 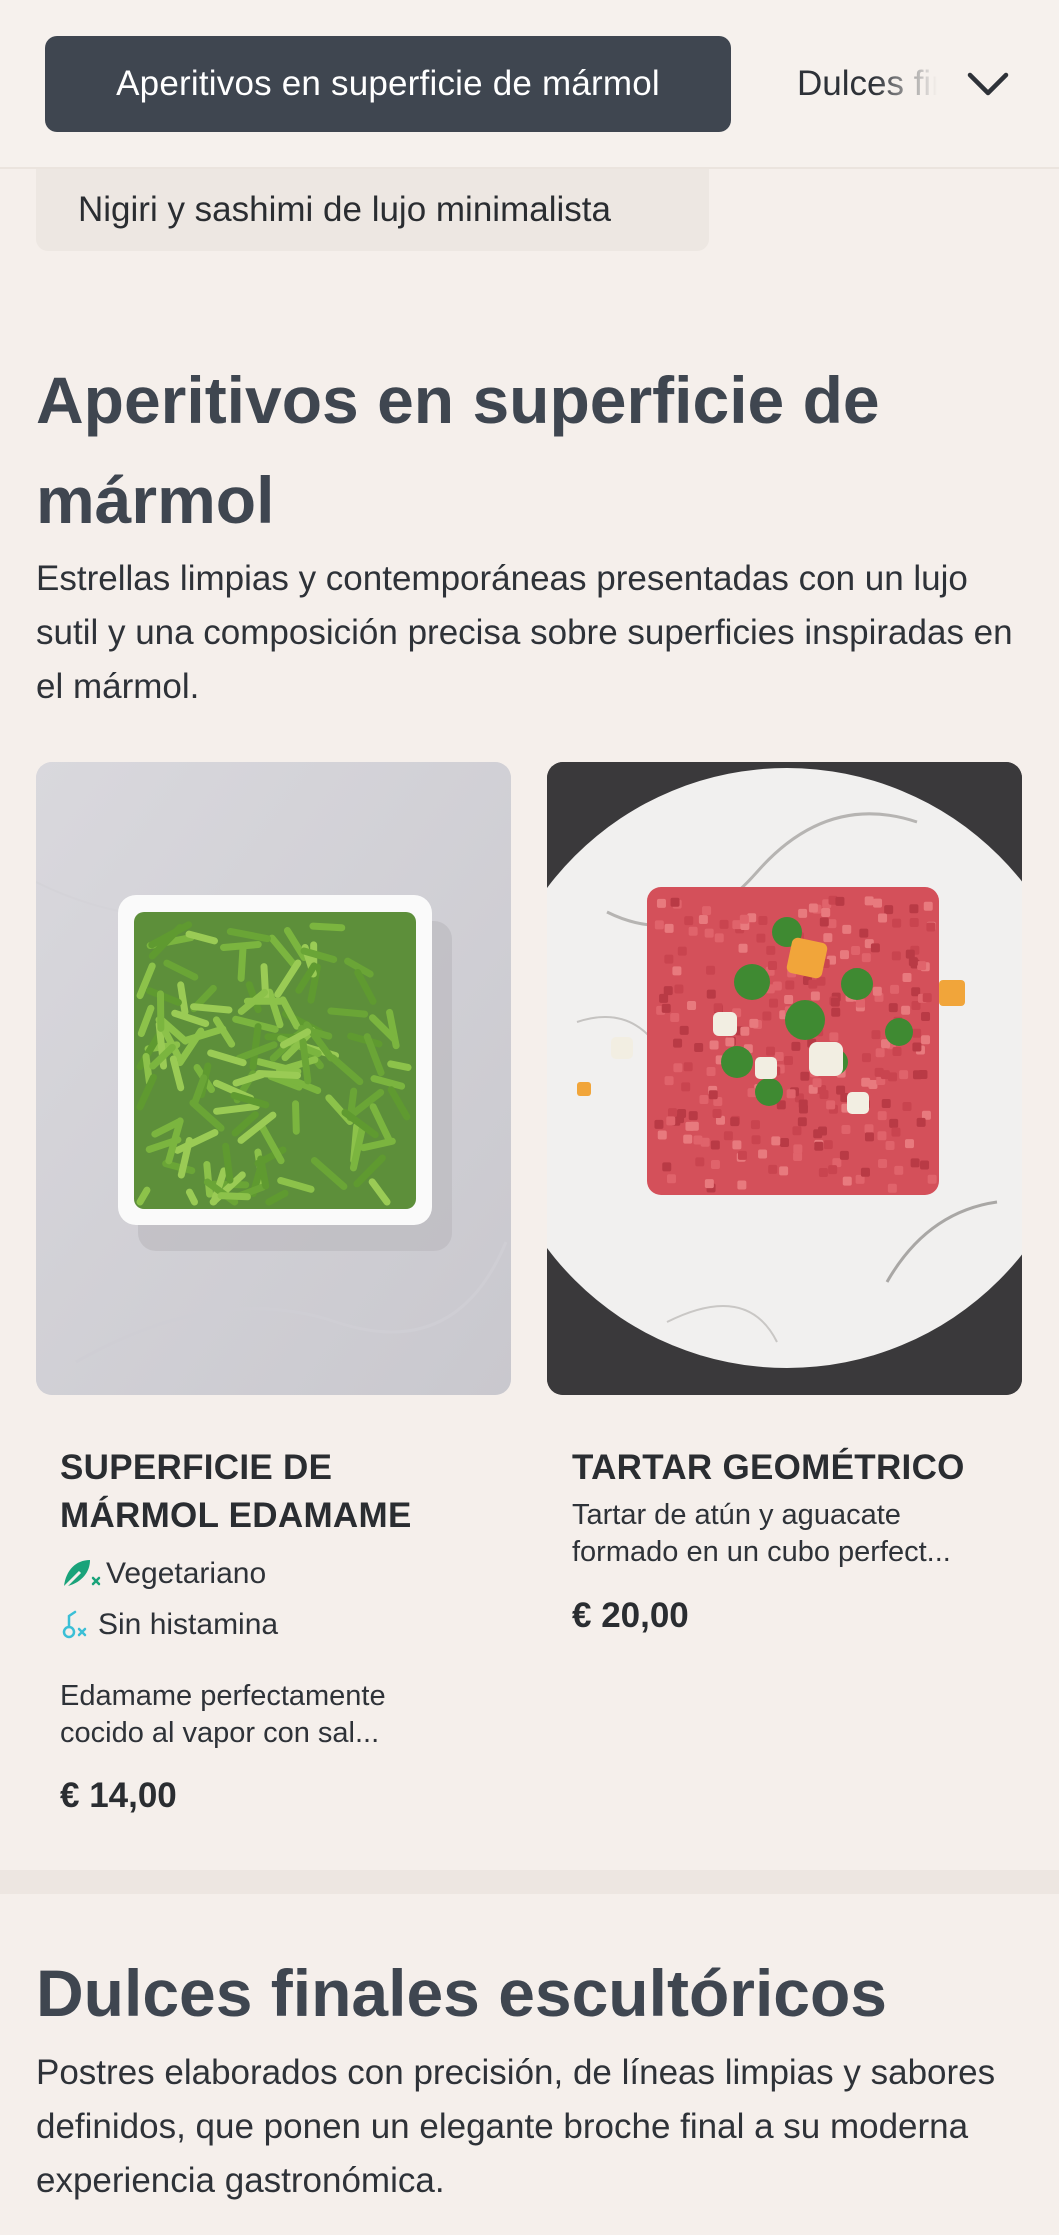 I want to click on edamame-photo, so click(x=273, y=1078).